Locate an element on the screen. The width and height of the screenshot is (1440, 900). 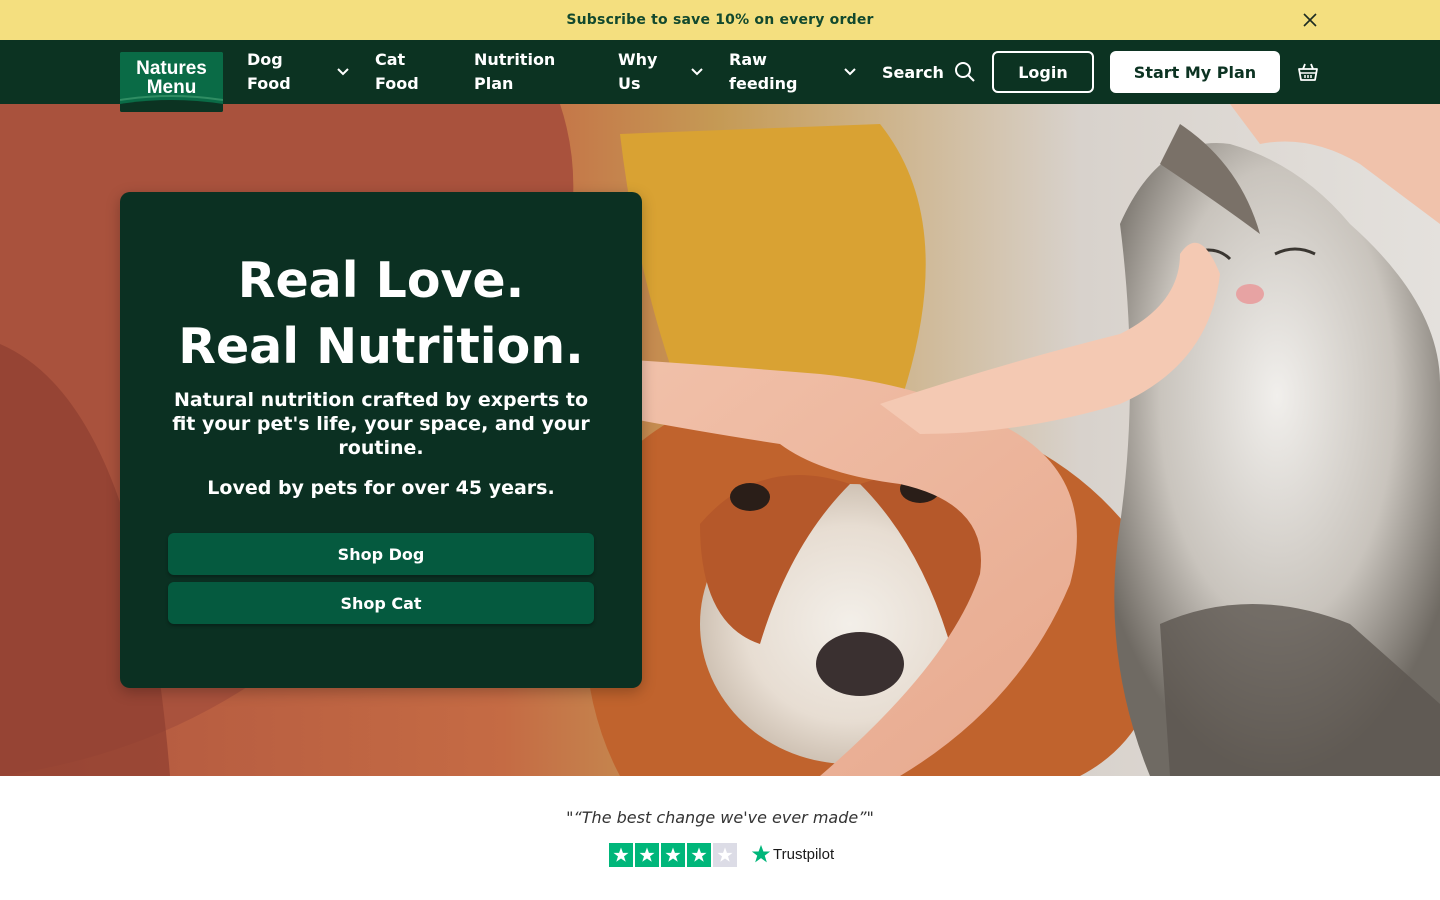
search-button: Search is located at coordinates (929, 72).